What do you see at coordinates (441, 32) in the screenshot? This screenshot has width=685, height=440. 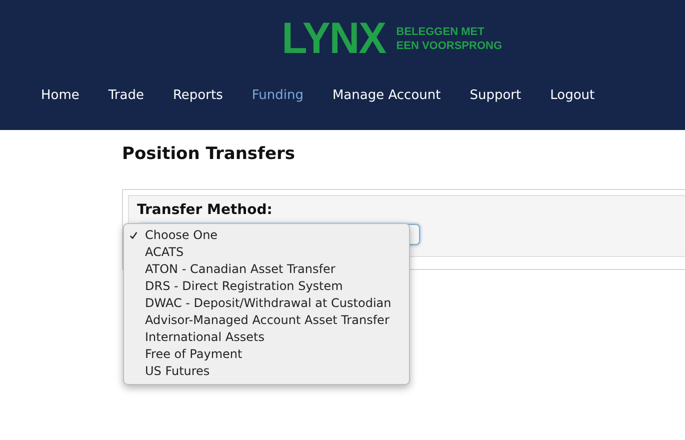 I see `logo-tagline: BELEGGEN MET` at bounding box center [441, 32].